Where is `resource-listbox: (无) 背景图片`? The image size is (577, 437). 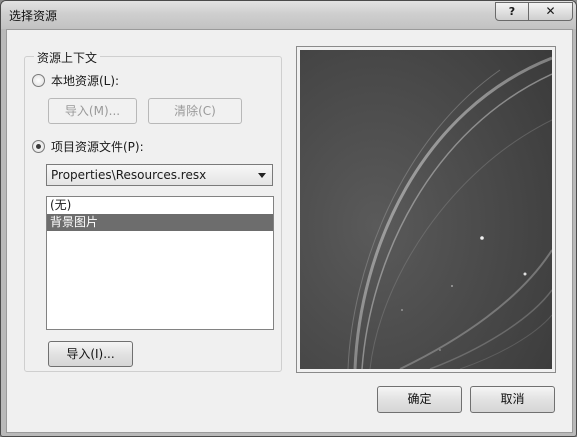
resource-listbox: (无) 背景图片 is located at coordinates (160, 263).